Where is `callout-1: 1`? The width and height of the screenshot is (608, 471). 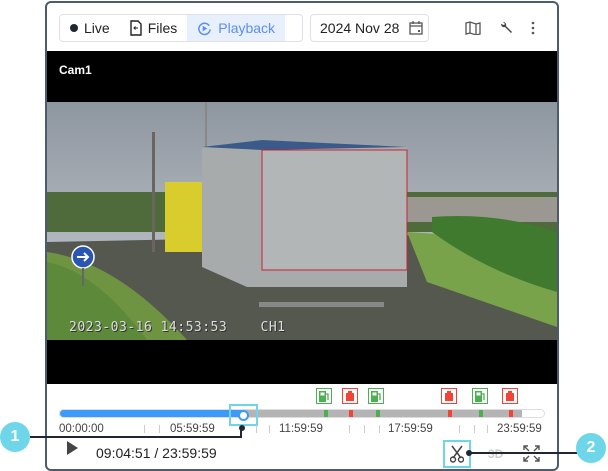 callout-1: 1 is located at coordinates (15, 437).